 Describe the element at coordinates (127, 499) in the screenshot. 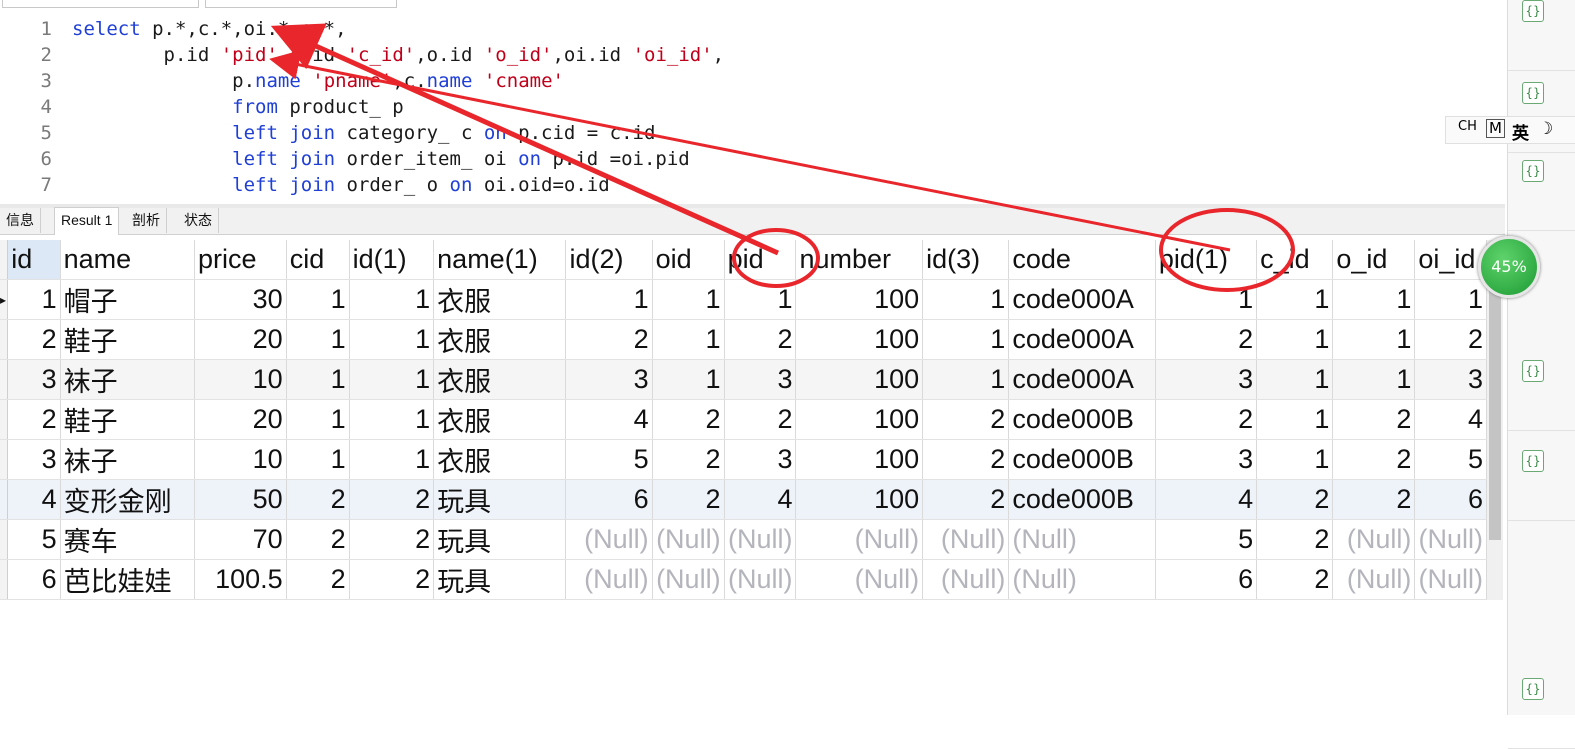

I see `table-cell: 变形金刚` at that location.